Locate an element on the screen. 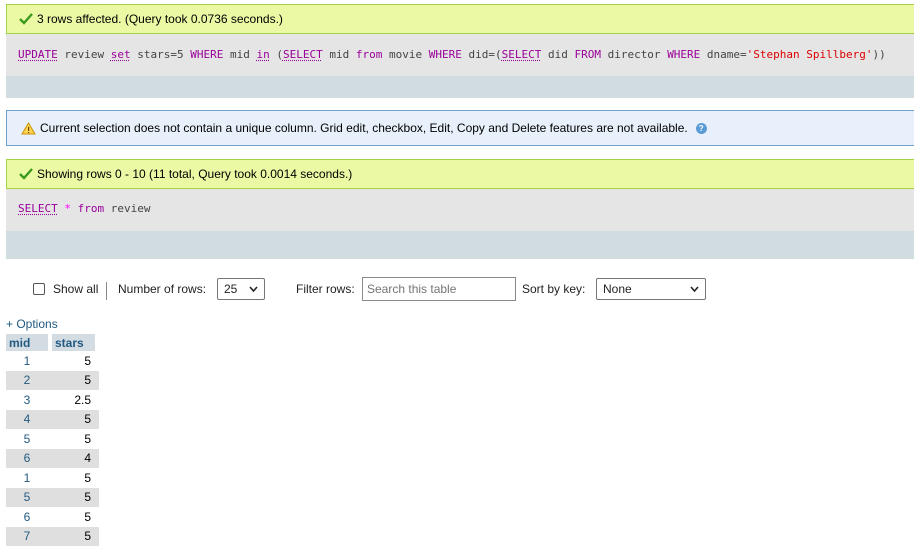  cell-stars: 4 is located at coordinates (75, 458).